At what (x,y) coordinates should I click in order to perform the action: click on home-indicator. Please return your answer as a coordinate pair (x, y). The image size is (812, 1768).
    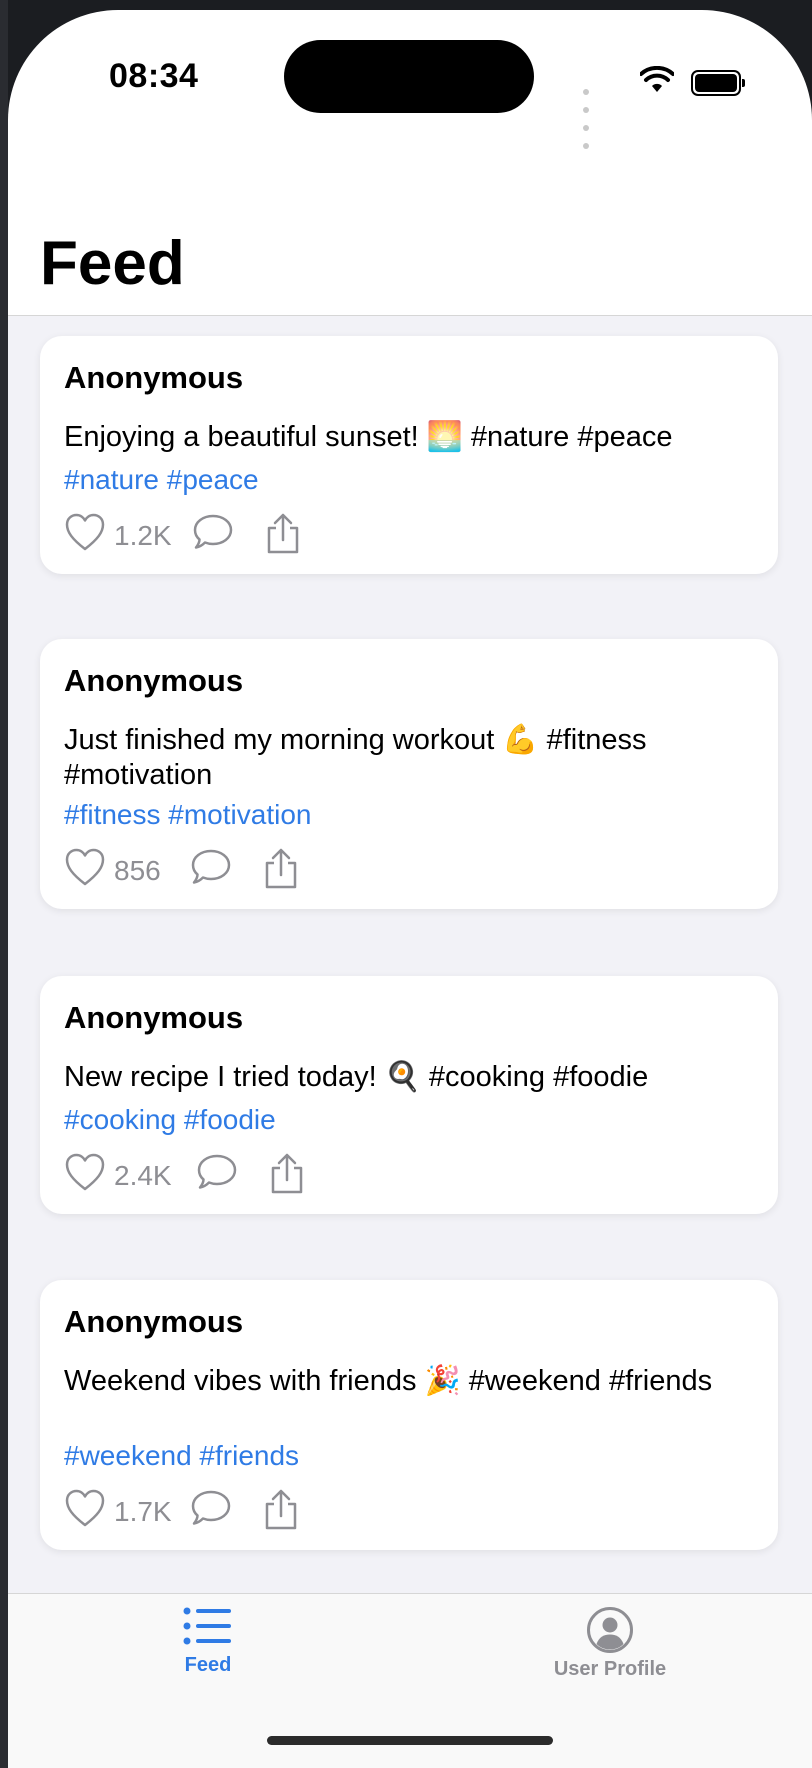
    Looking at the image, I should click on (410, 1740).